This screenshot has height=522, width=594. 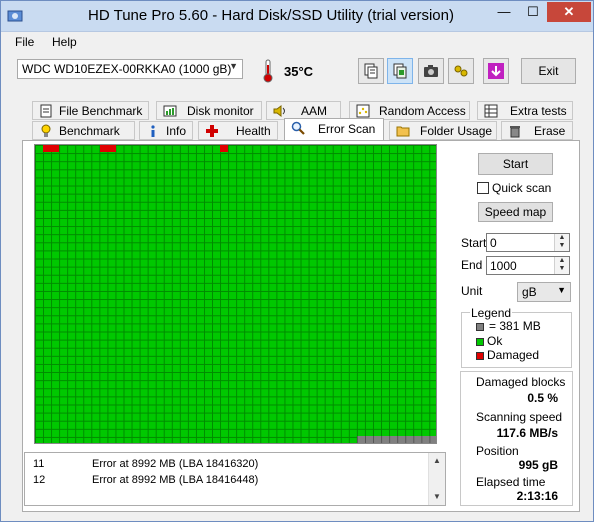 I want to click on scanning-speed-value: 117.6 MB/s, so click(x=527, y=433).